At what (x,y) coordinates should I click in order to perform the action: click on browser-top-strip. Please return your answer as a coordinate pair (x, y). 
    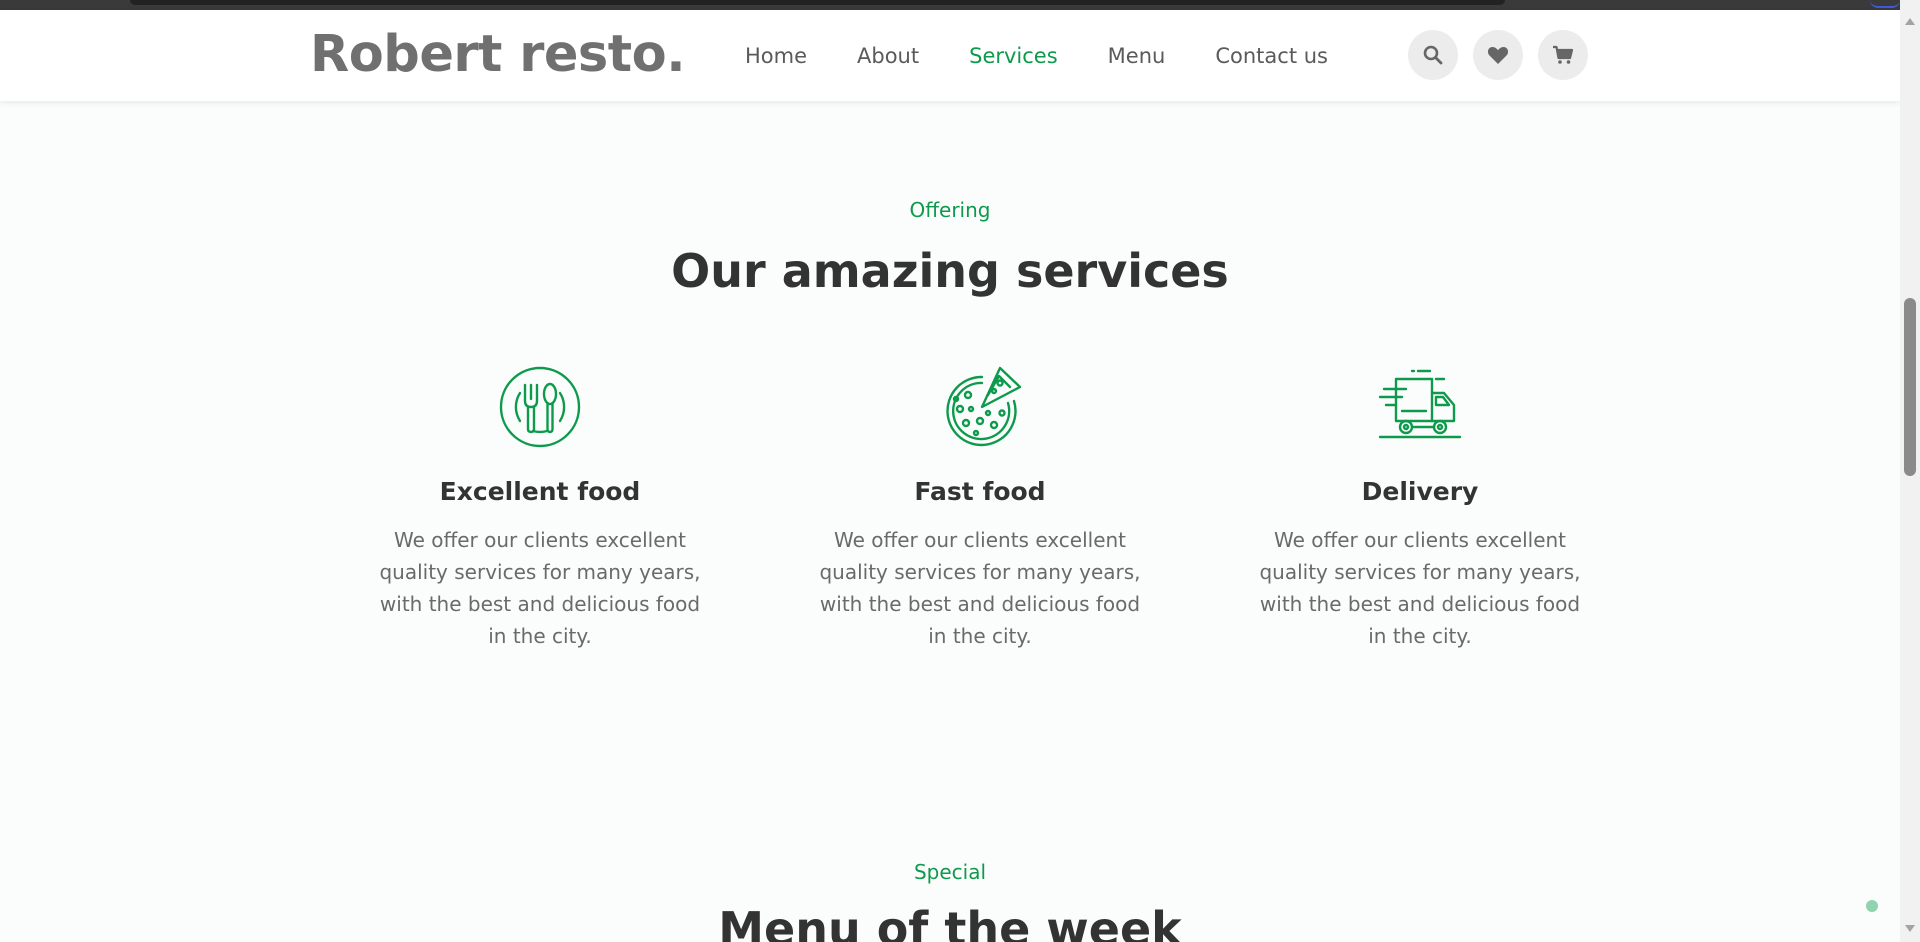
    Looking at the image, I should click on (960, 5).